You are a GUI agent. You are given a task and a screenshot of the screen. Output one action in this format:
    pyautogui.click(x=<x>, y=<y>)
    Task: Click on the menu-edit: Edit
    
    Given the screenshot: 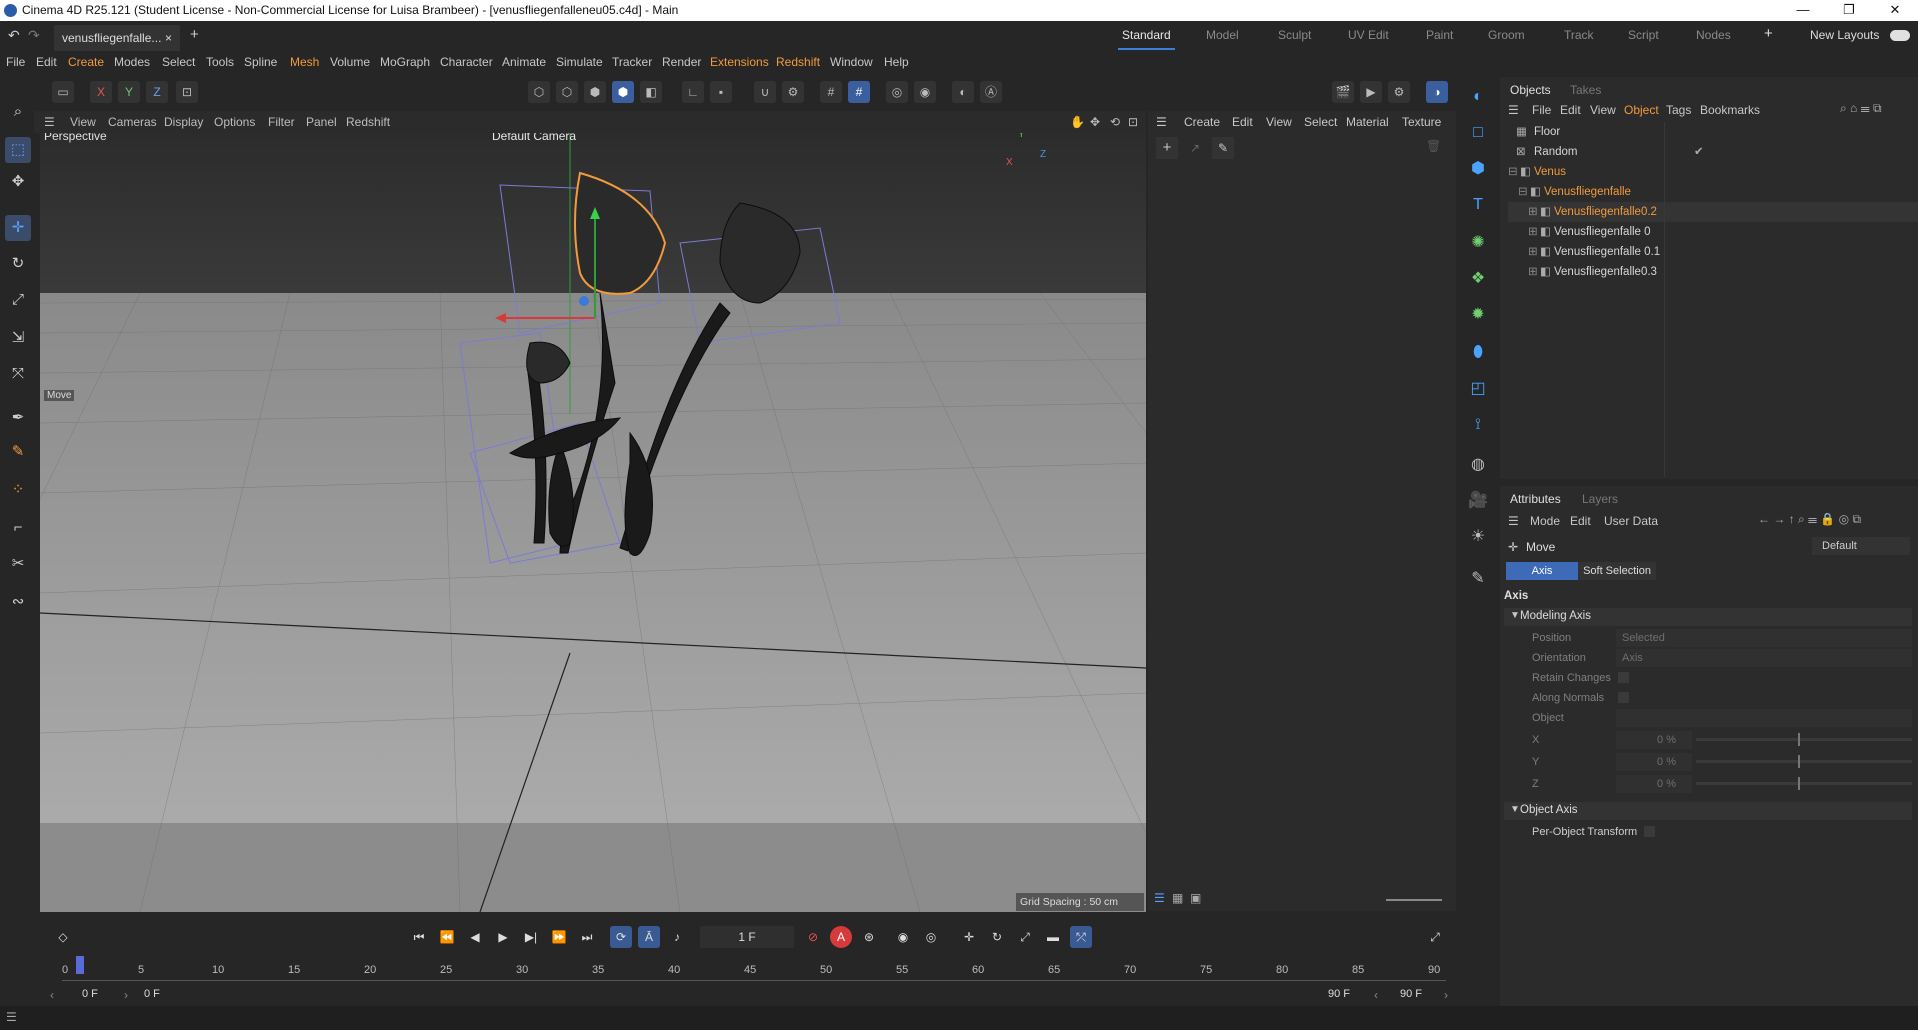 What is the action you would take?
    pyautogui.click(x=46, y=62)
    